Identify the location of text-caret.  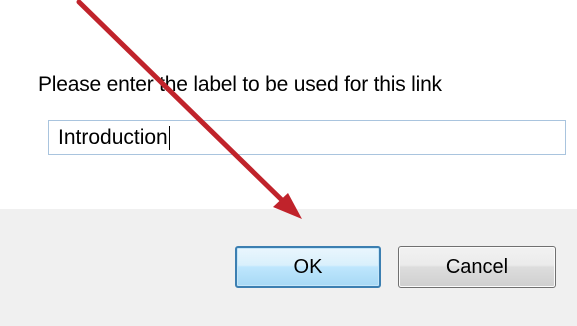
(169, 137).